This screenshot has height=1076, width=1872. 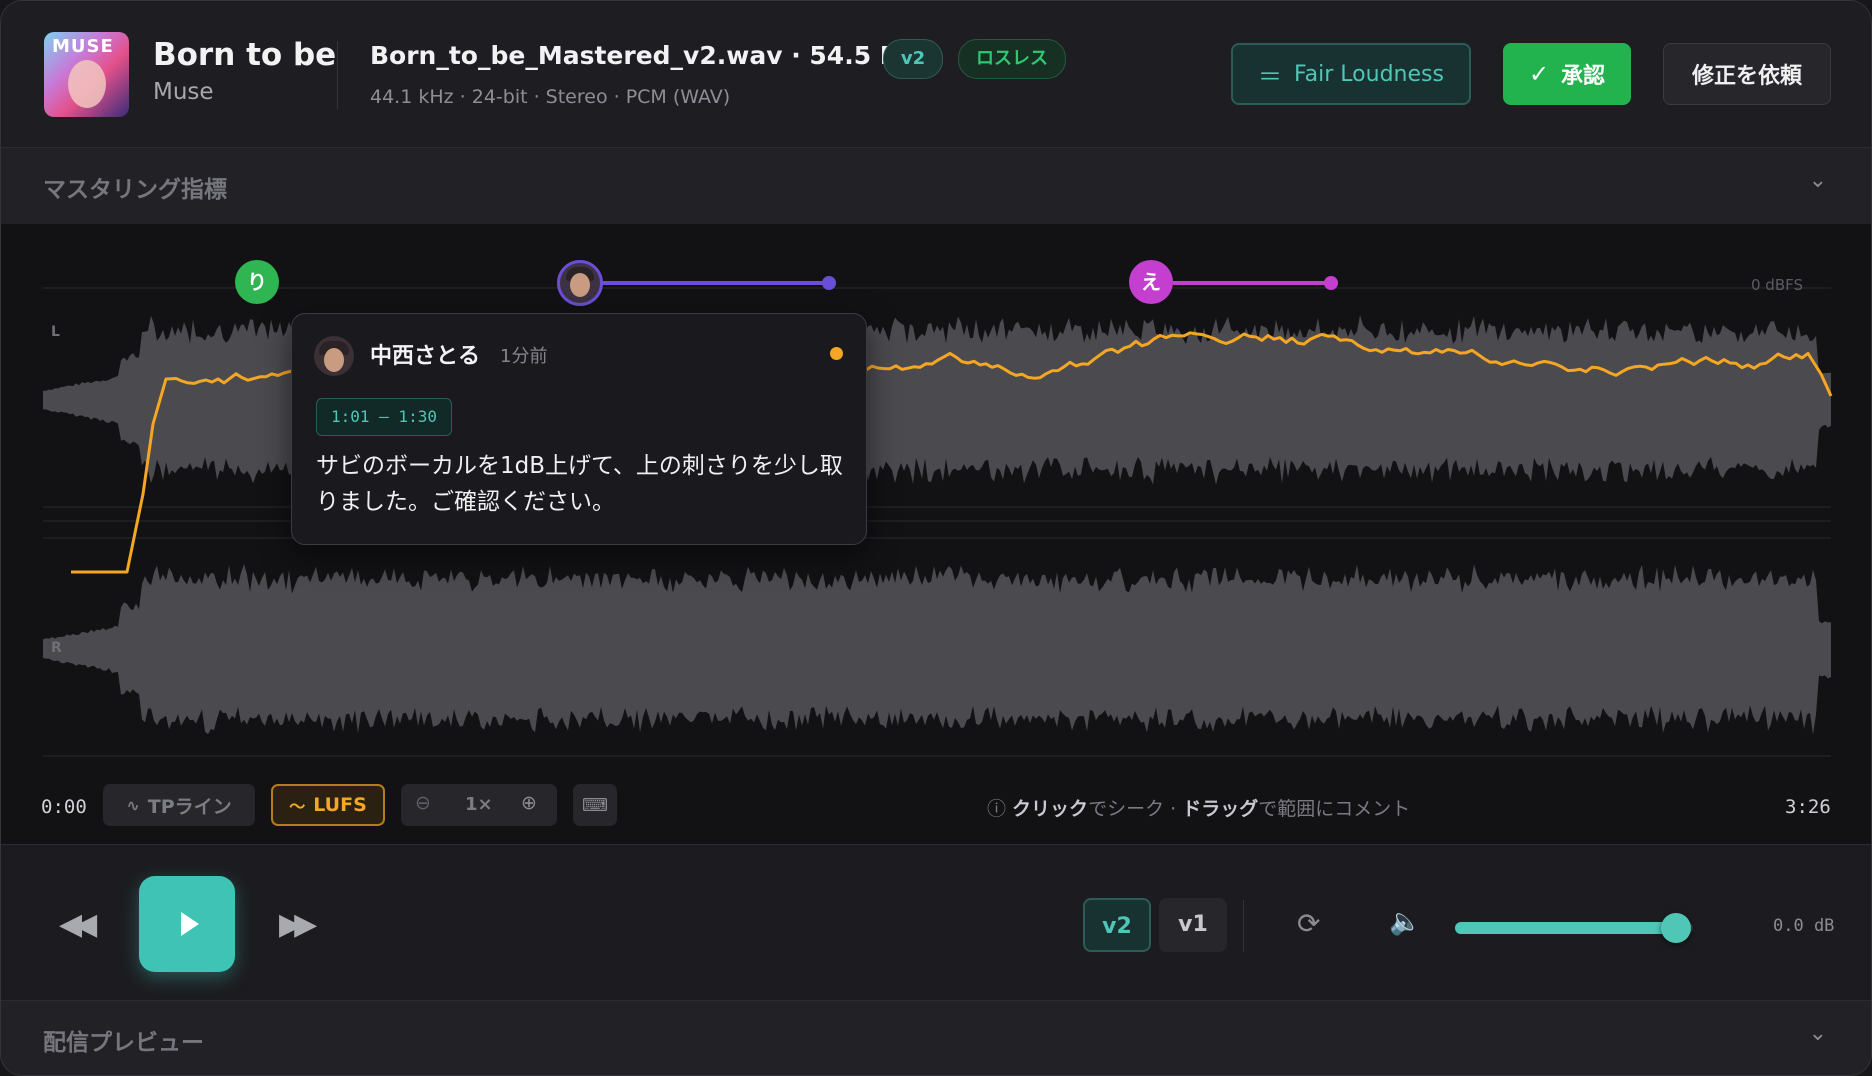 What do you see at coordinates (1331, 283) in the screenshot?
I see `comment-range-end-pink` at bounding box center [1331, 283].